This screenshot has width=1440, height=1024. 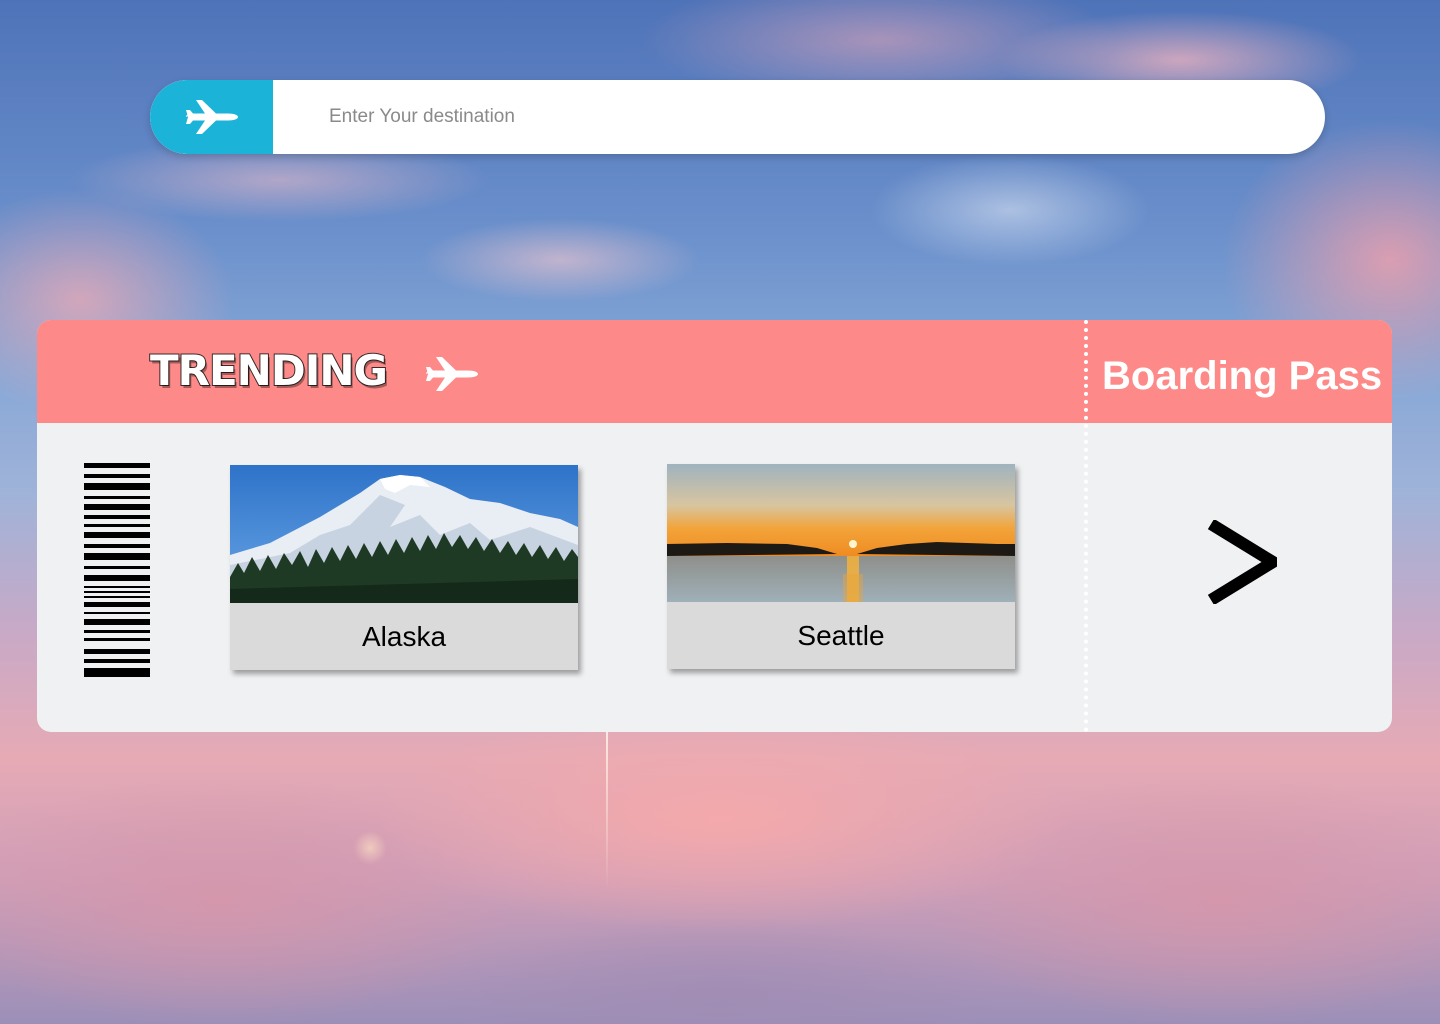 I want to click on destination-name: Seattle, so click(x=841, y=635).